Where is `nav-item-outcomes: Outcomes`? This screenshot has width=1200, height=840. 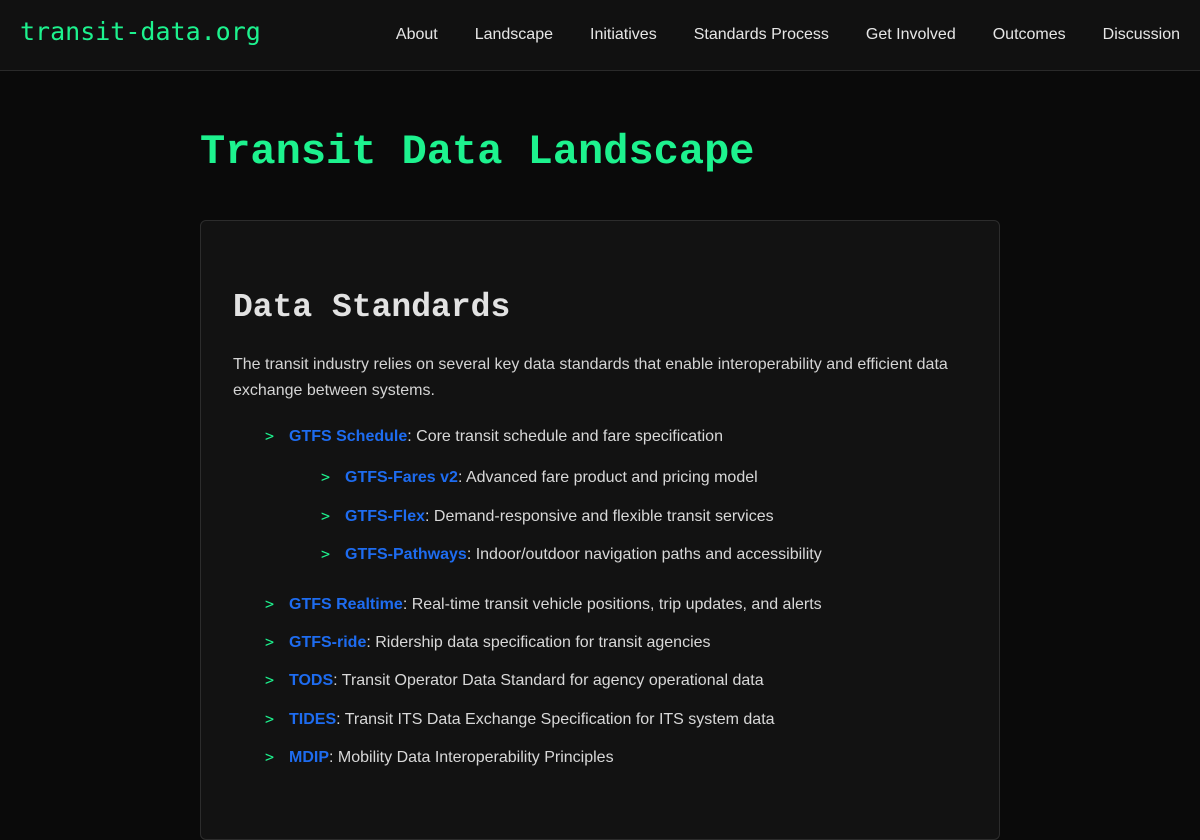 nav-item-outcomes: Outcomes is located at coordinates (1029, 35).